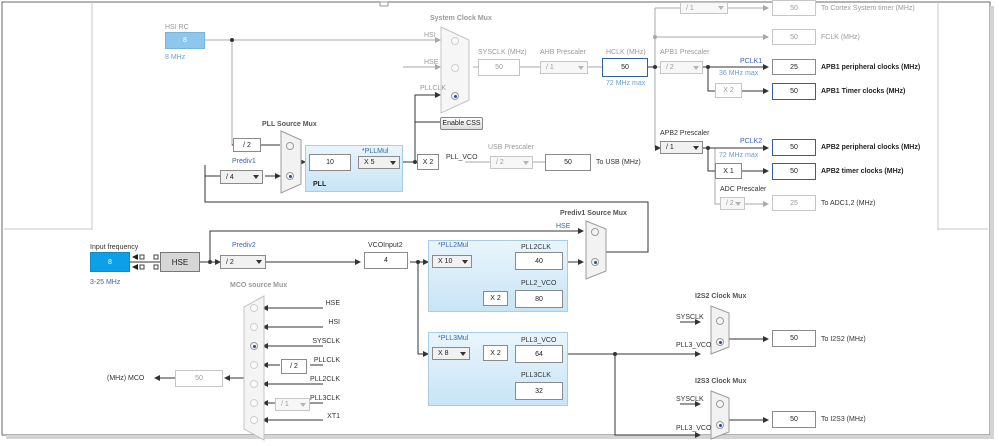 Image resolution: width=999 pixels, height=446 pixels. What do you see at coordinates (618, 162) in the screenshot?
I see `usb-label: To USB (MHz)` at bounding box center [618, 162].